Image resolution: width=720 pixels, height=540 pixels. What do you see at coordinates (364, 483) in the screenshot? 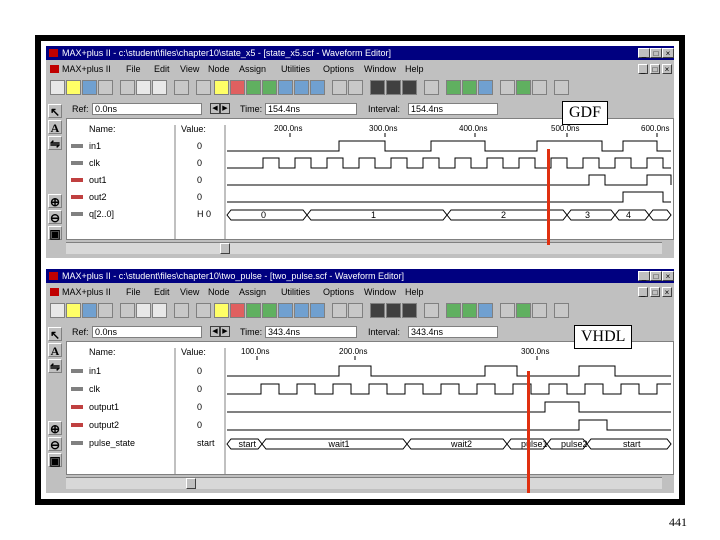
I see `vhdl-horizontal-scrollbar` at bounding box center [364, 483].